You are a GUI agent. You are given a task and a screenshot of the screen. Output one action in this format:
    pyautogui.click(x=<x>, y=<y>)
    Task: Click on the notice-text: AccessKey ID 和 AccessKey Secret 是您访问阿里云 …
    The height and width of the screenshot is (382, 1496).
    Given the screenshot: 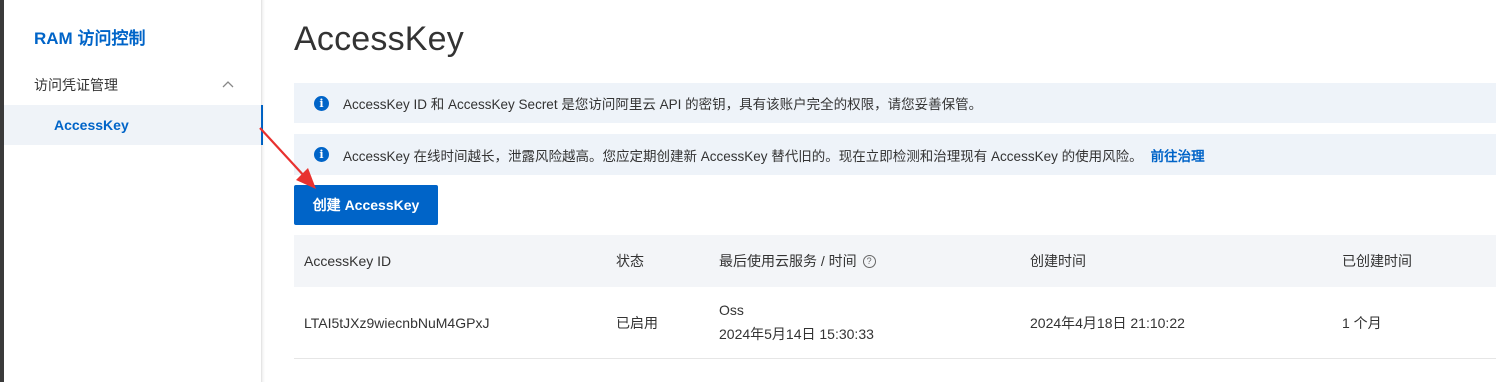 What is the action you would take?
    pyautogui.click(x=663, y=104)
    